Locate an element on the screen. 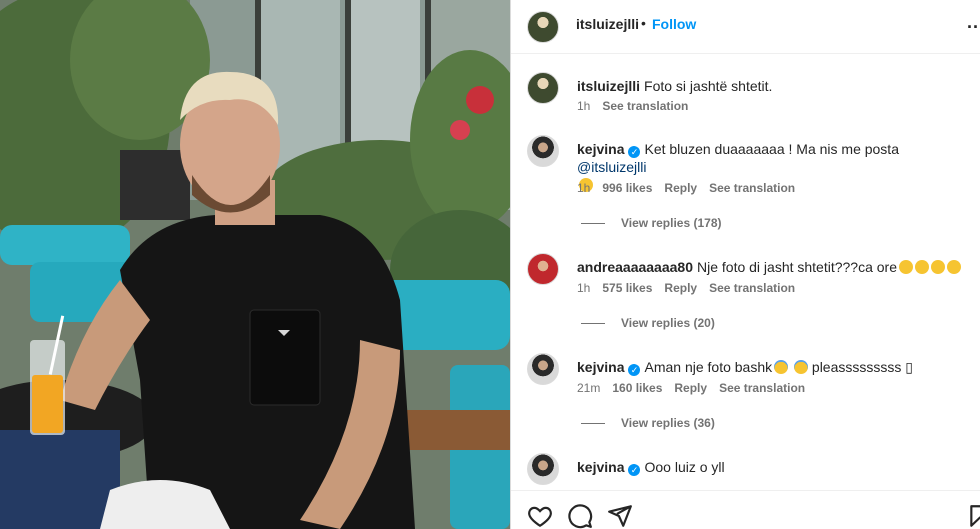  comment-meta: 1h 996 likes Reply See translation is located at coordinates (692, 188).